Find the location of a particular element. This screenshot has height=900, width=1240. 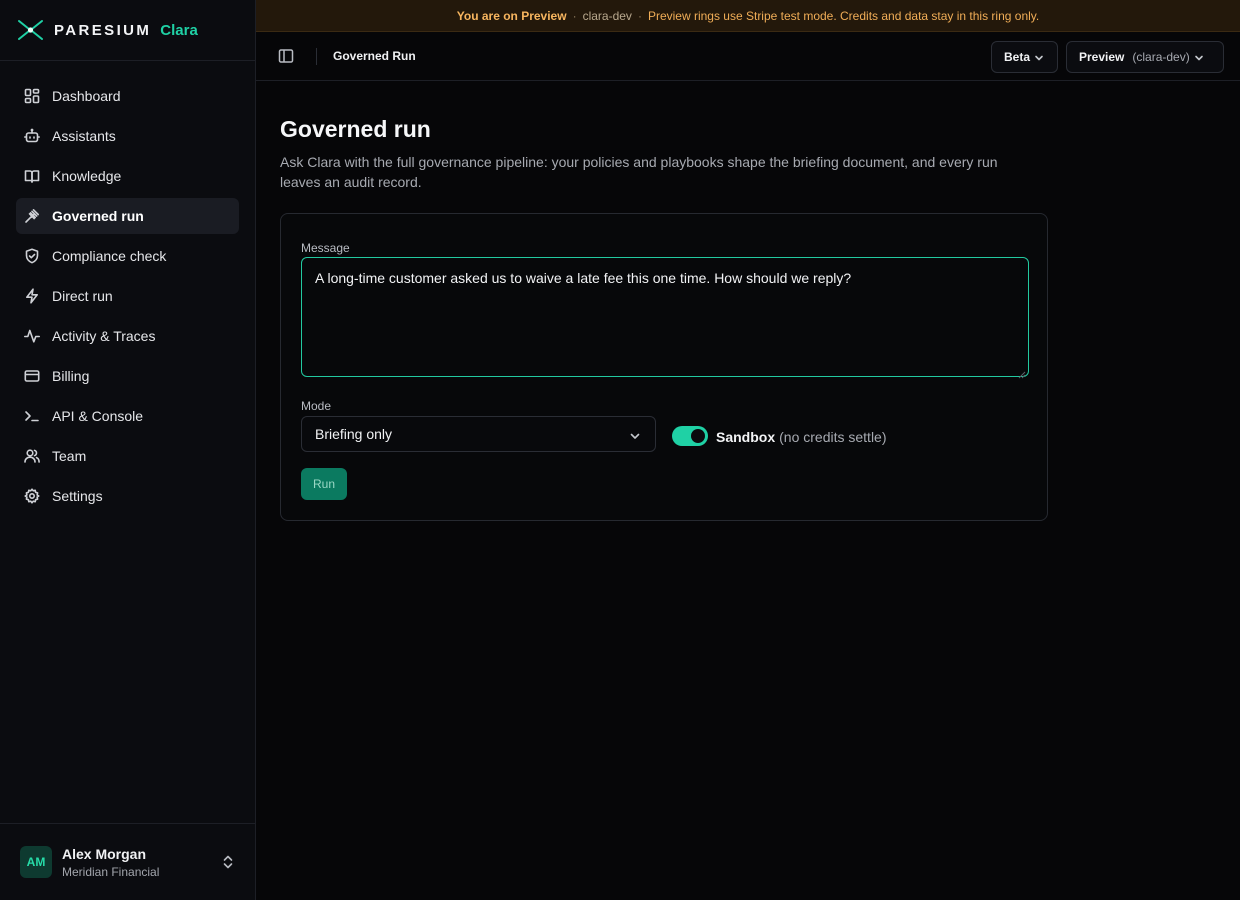

terminal-icon is located at coordinates (32, 416).